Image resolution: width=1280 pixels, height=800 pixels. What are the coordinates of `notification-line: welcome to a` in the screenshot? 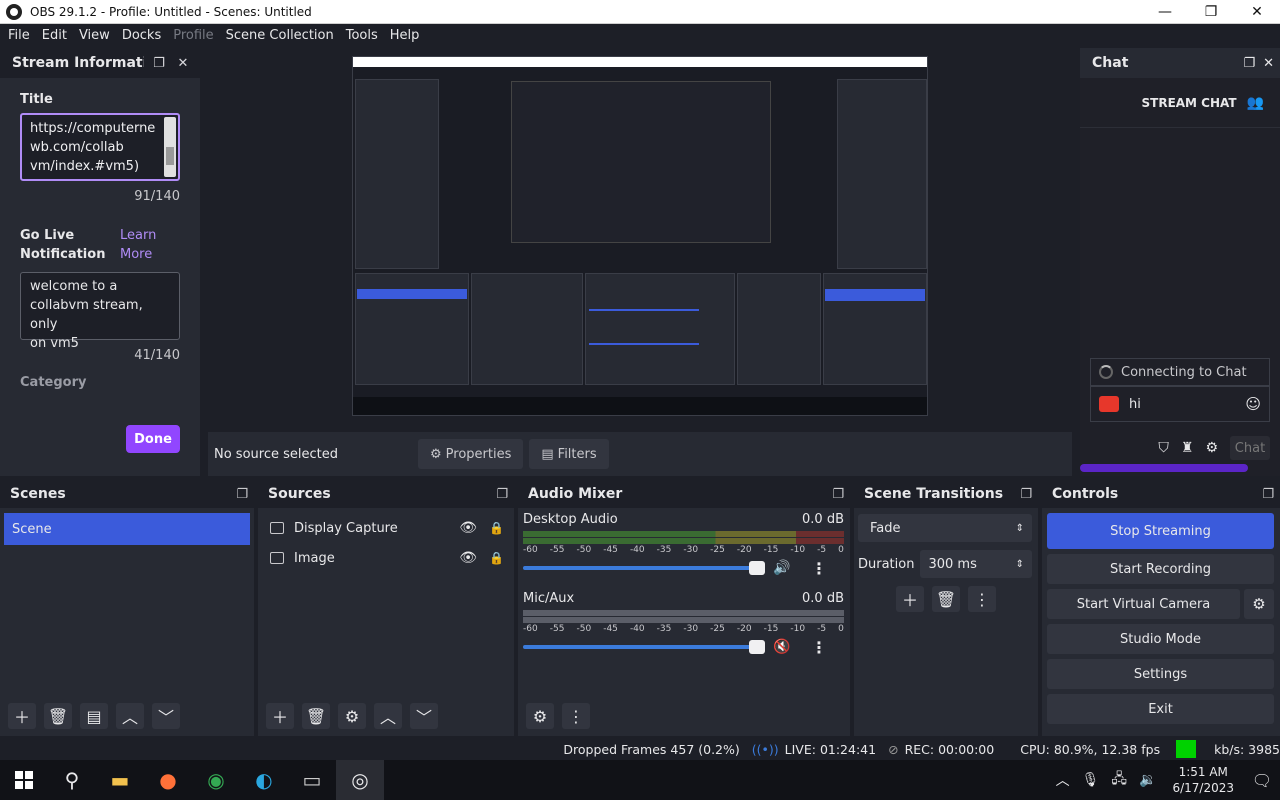 It's located at (74, 286).